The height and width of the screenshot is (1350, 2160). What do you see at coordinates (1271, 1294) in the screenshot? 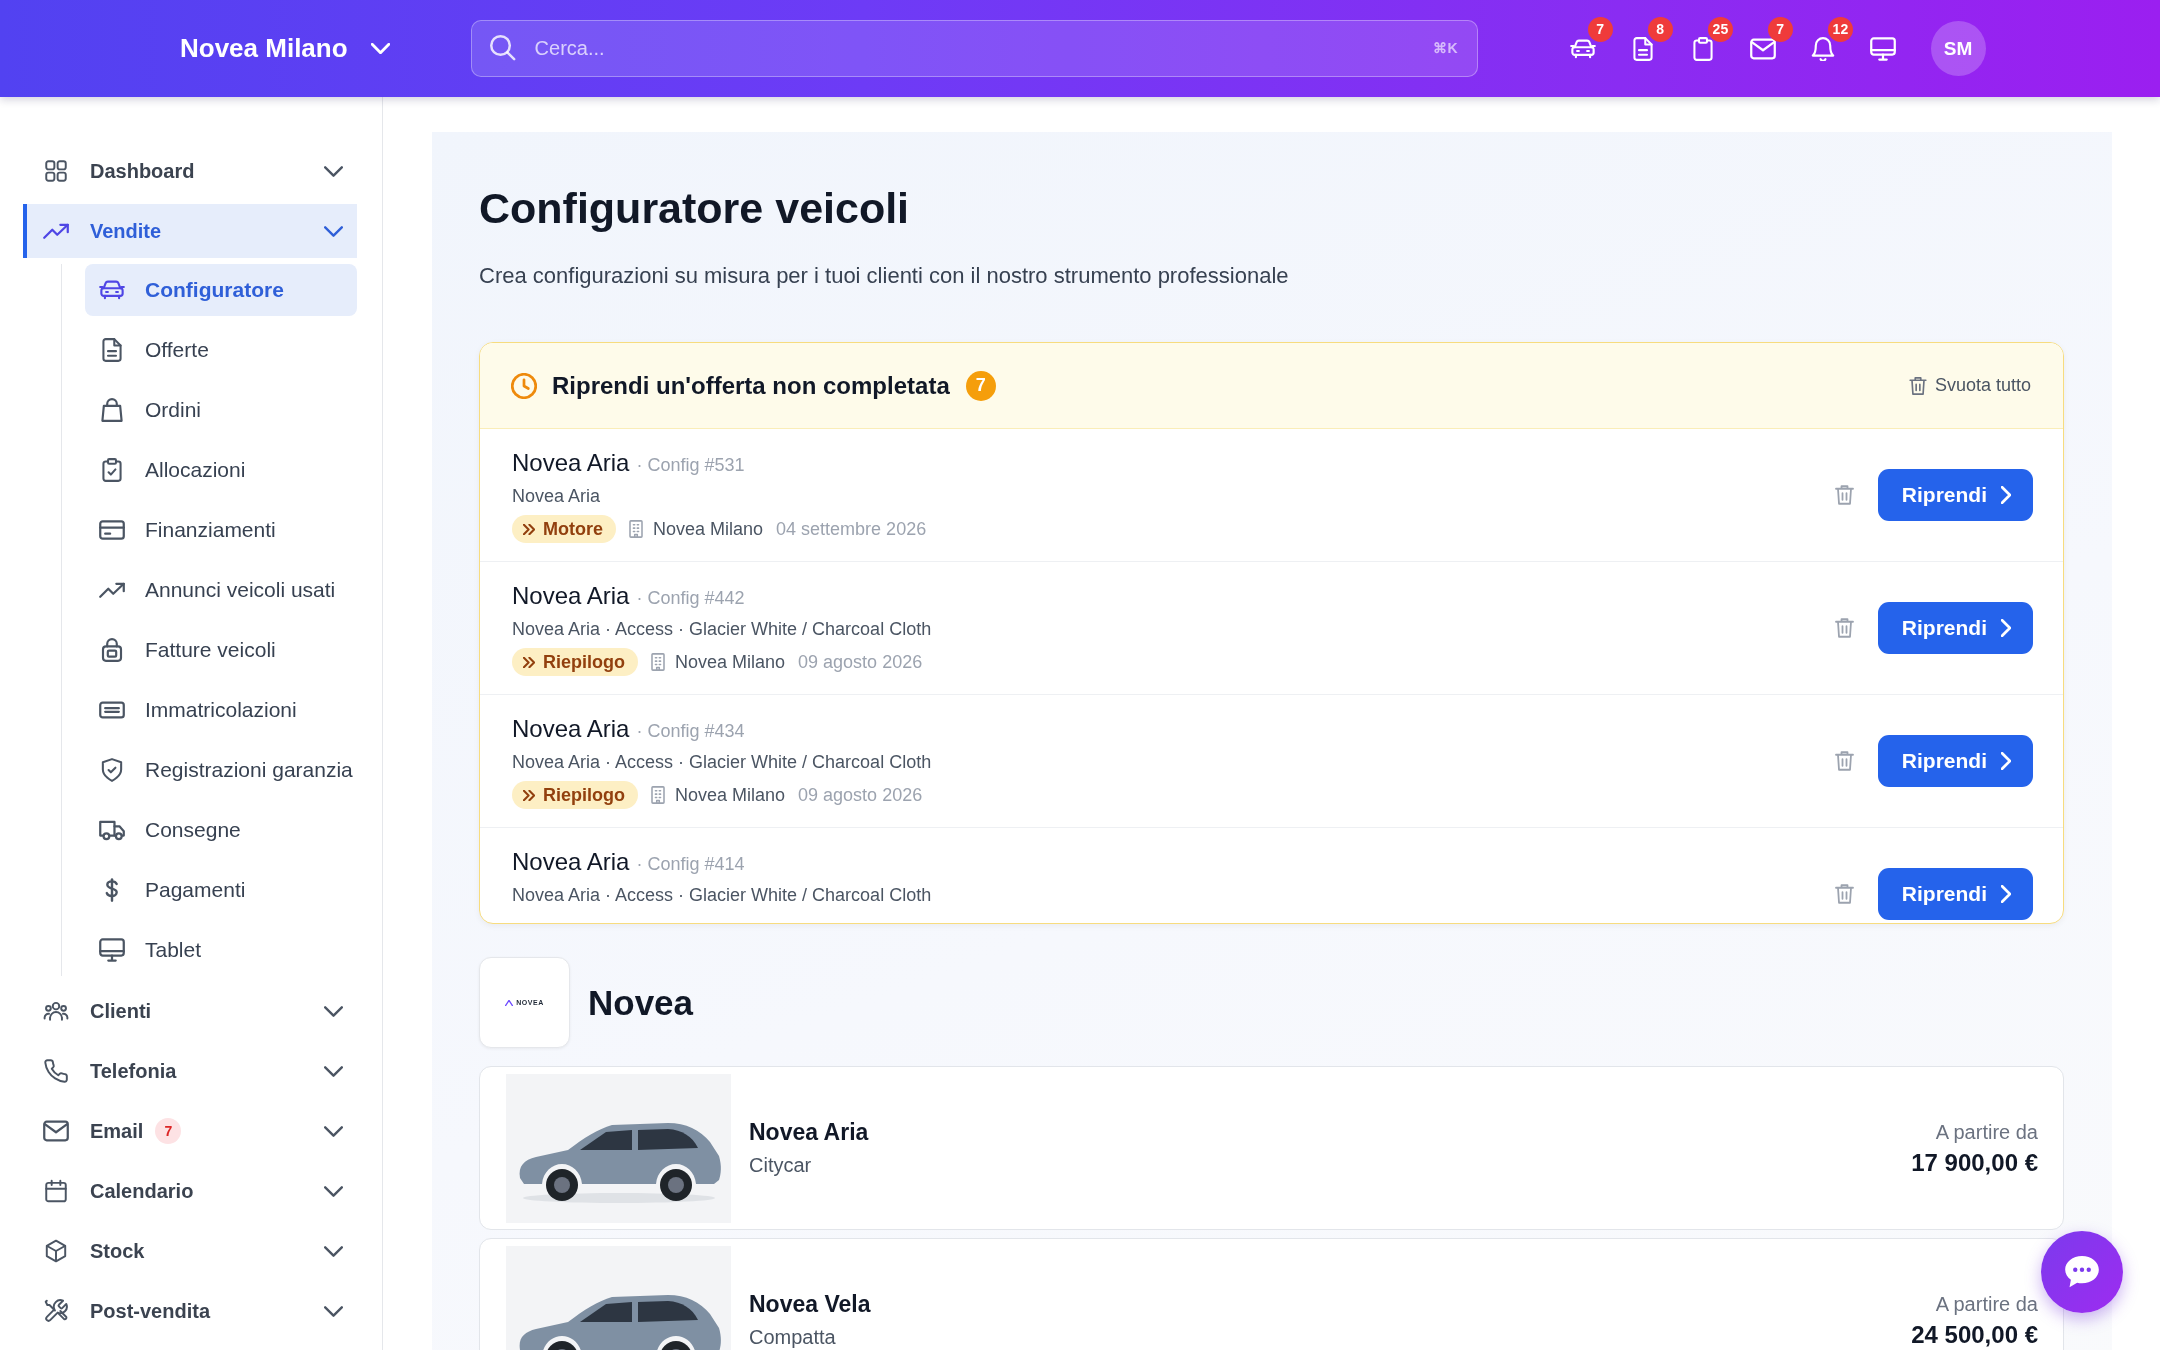
I see `vehicle-card: Novea Vela Compatta A partire da 24 500,00 €` at bounding box center [1271, 1294].